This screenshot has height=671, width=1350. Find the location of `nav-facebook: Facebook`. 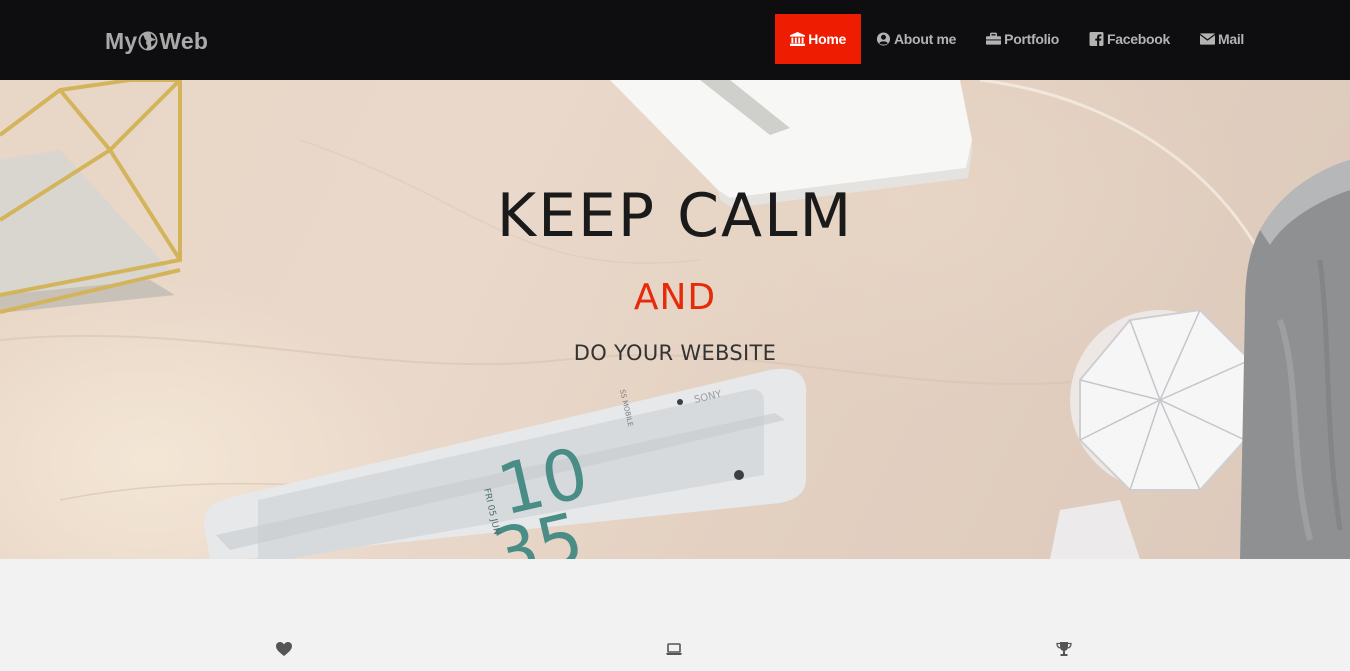

nav-facebook: Facebook is located at coordinates (1129, 39).